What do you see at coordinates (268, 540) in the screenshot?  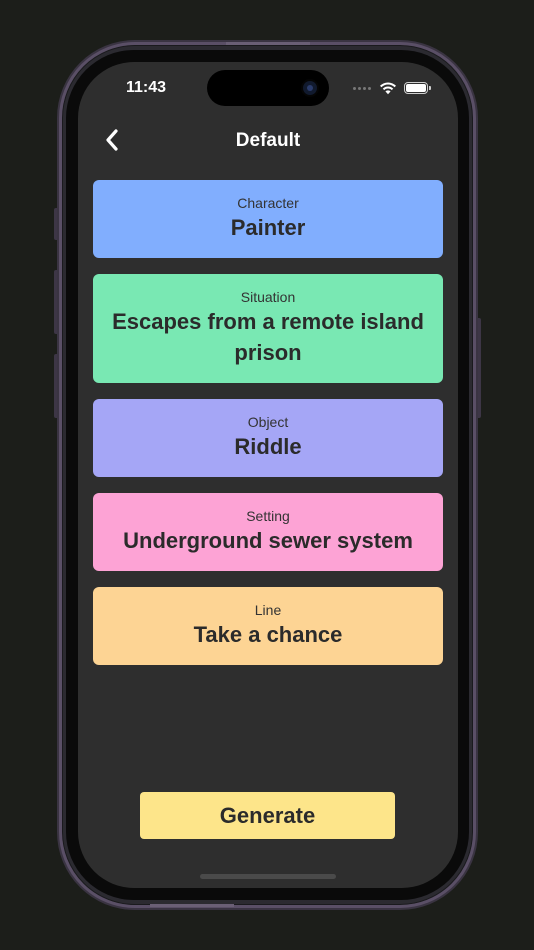 I see `setting-value: Underground sewer system` at bounding box center [268, 540].